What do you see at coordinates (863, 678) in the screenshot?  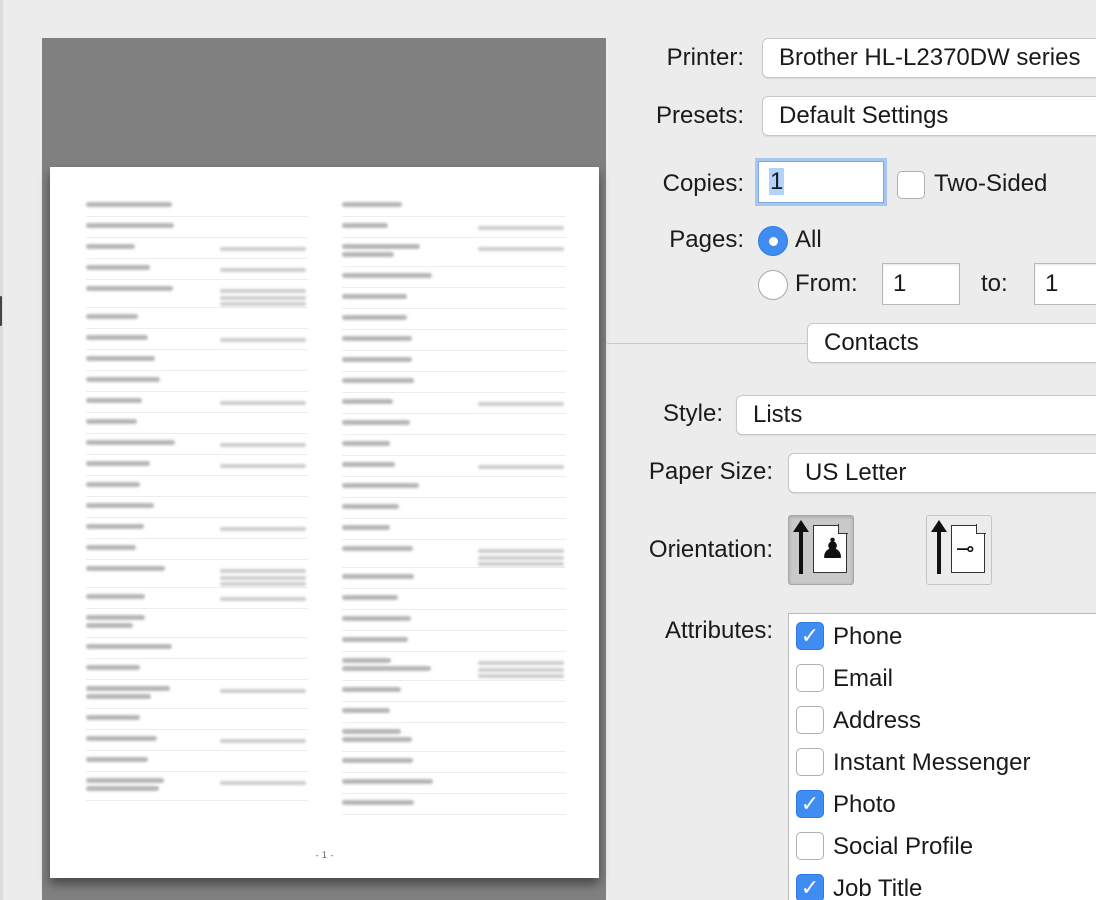 I see `attribute-email-label: Email` at bounding box center [863, 678].